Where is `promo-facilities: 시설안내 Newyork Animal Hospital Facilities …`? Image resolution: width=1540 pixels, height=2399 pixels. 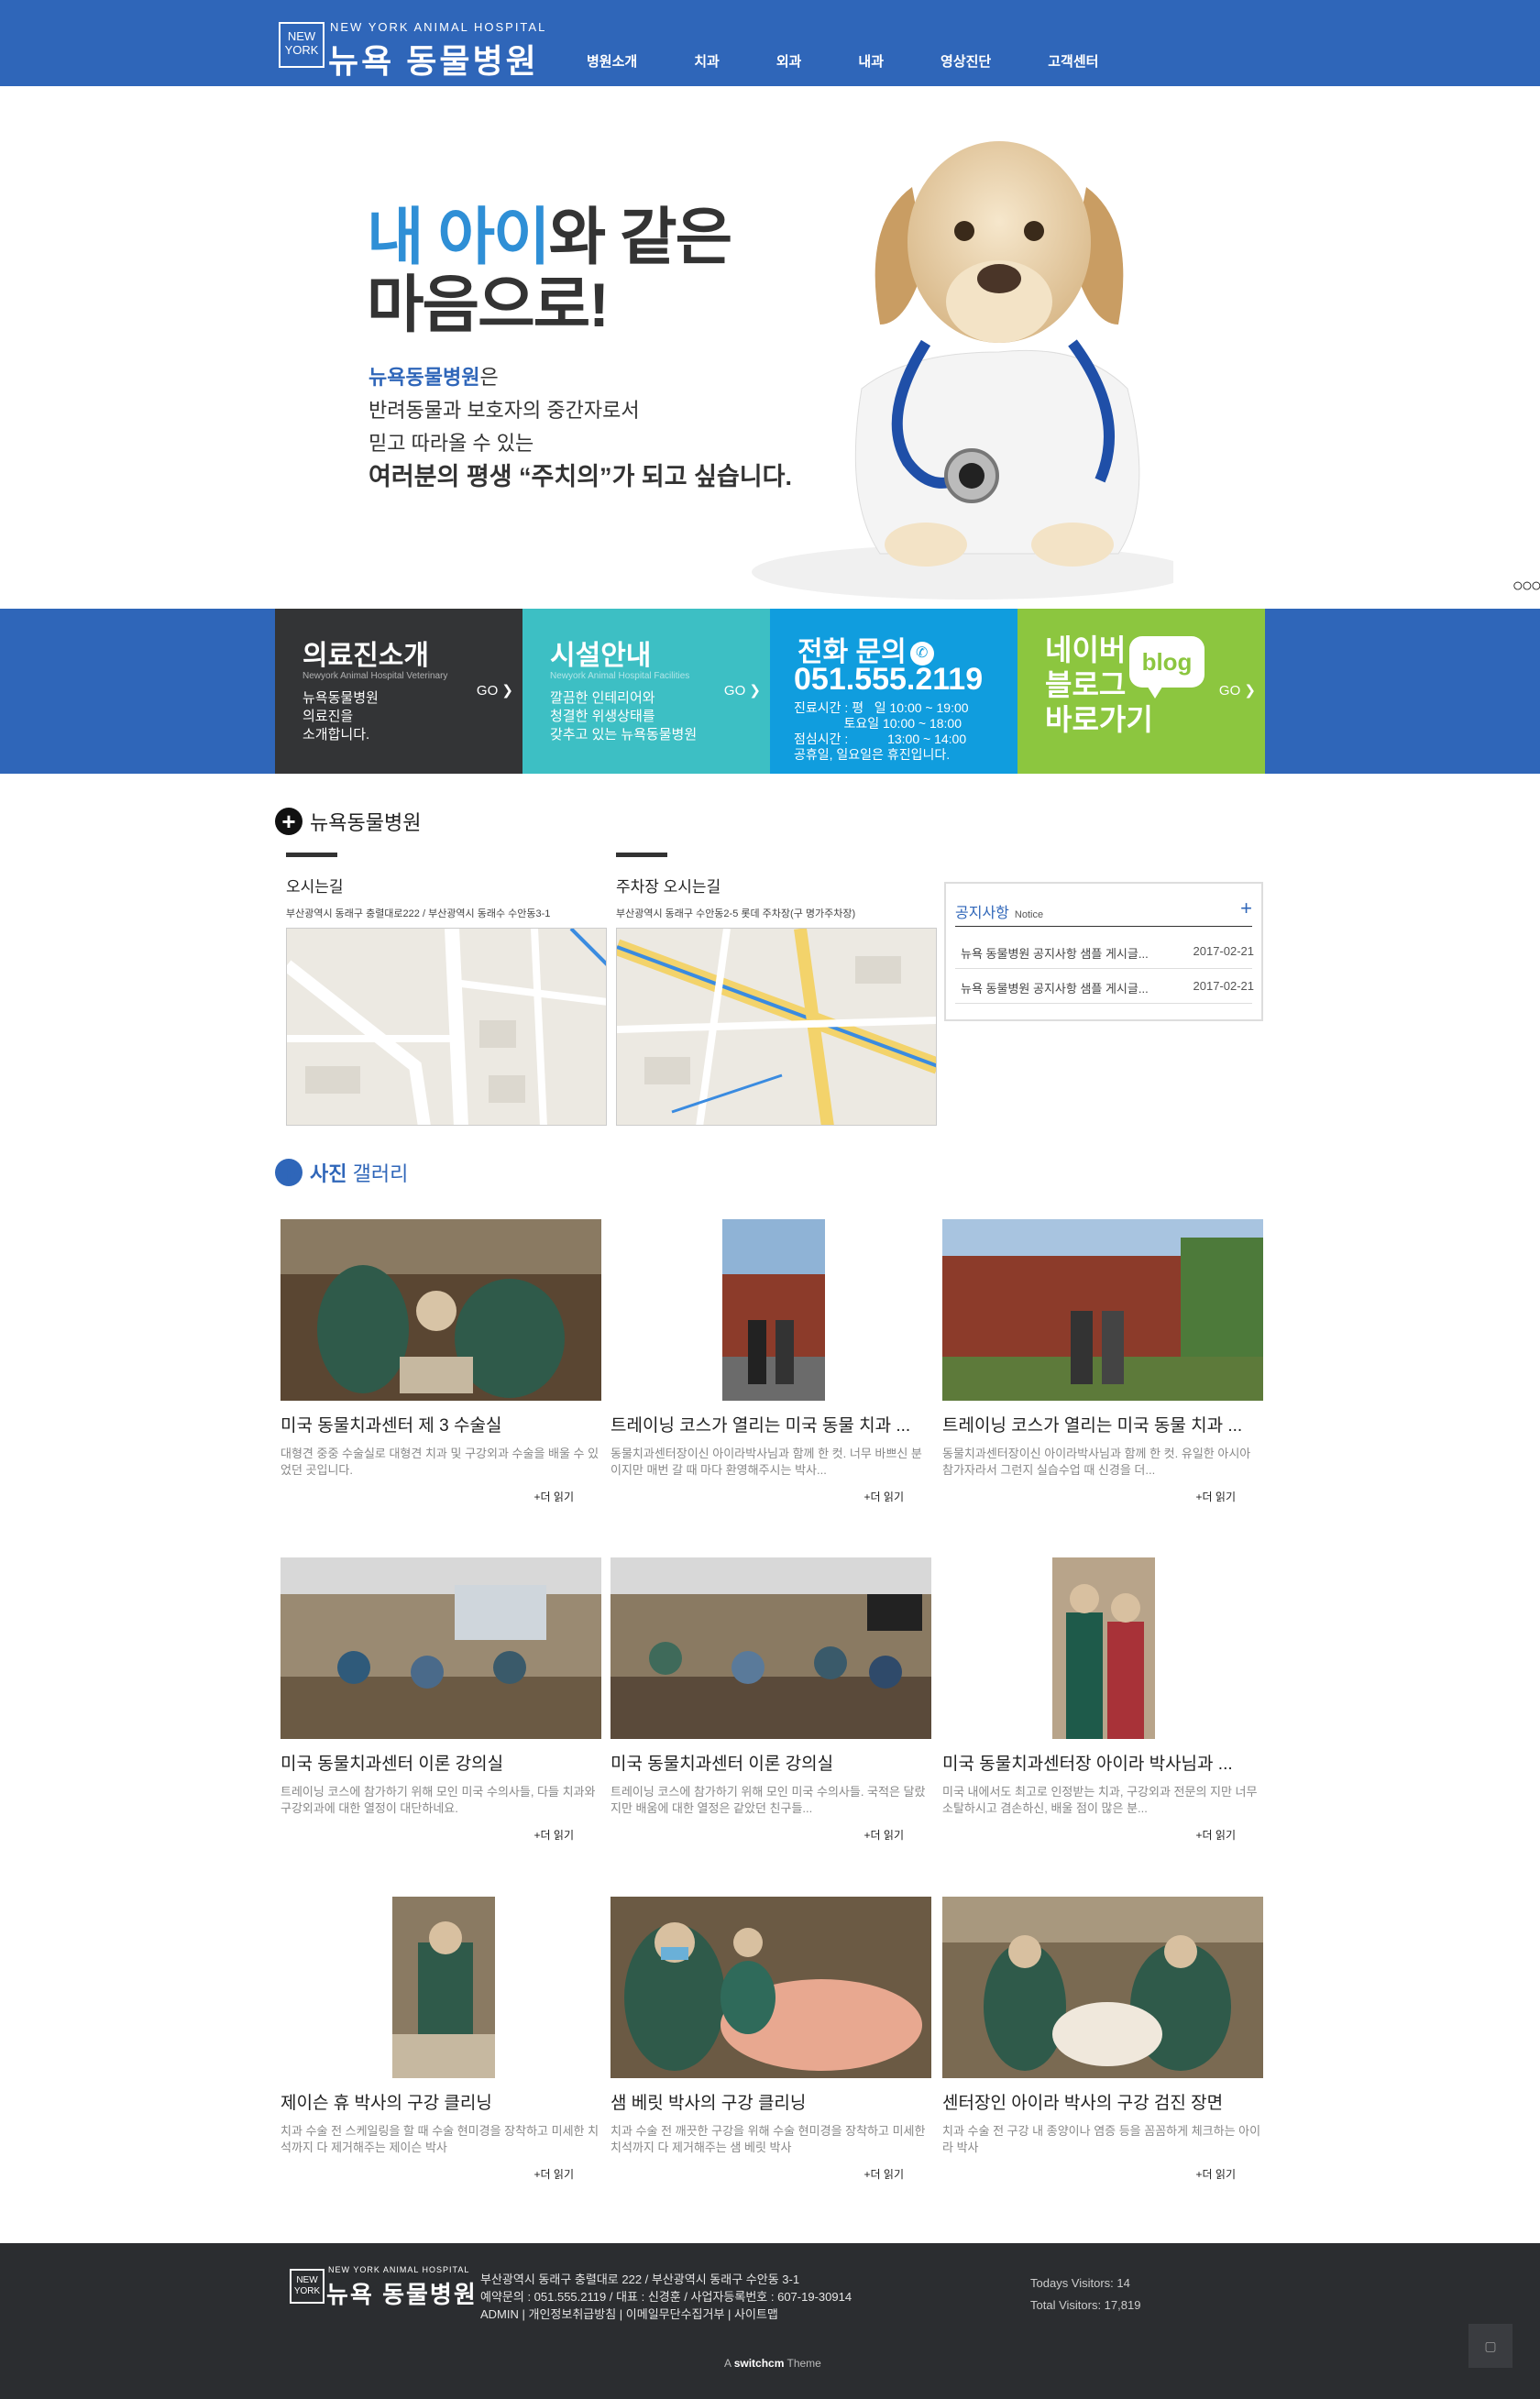
promo-facilities: 시설안내 Newyork Animal Hospital Facilities … is located at coordinates (646, 692).